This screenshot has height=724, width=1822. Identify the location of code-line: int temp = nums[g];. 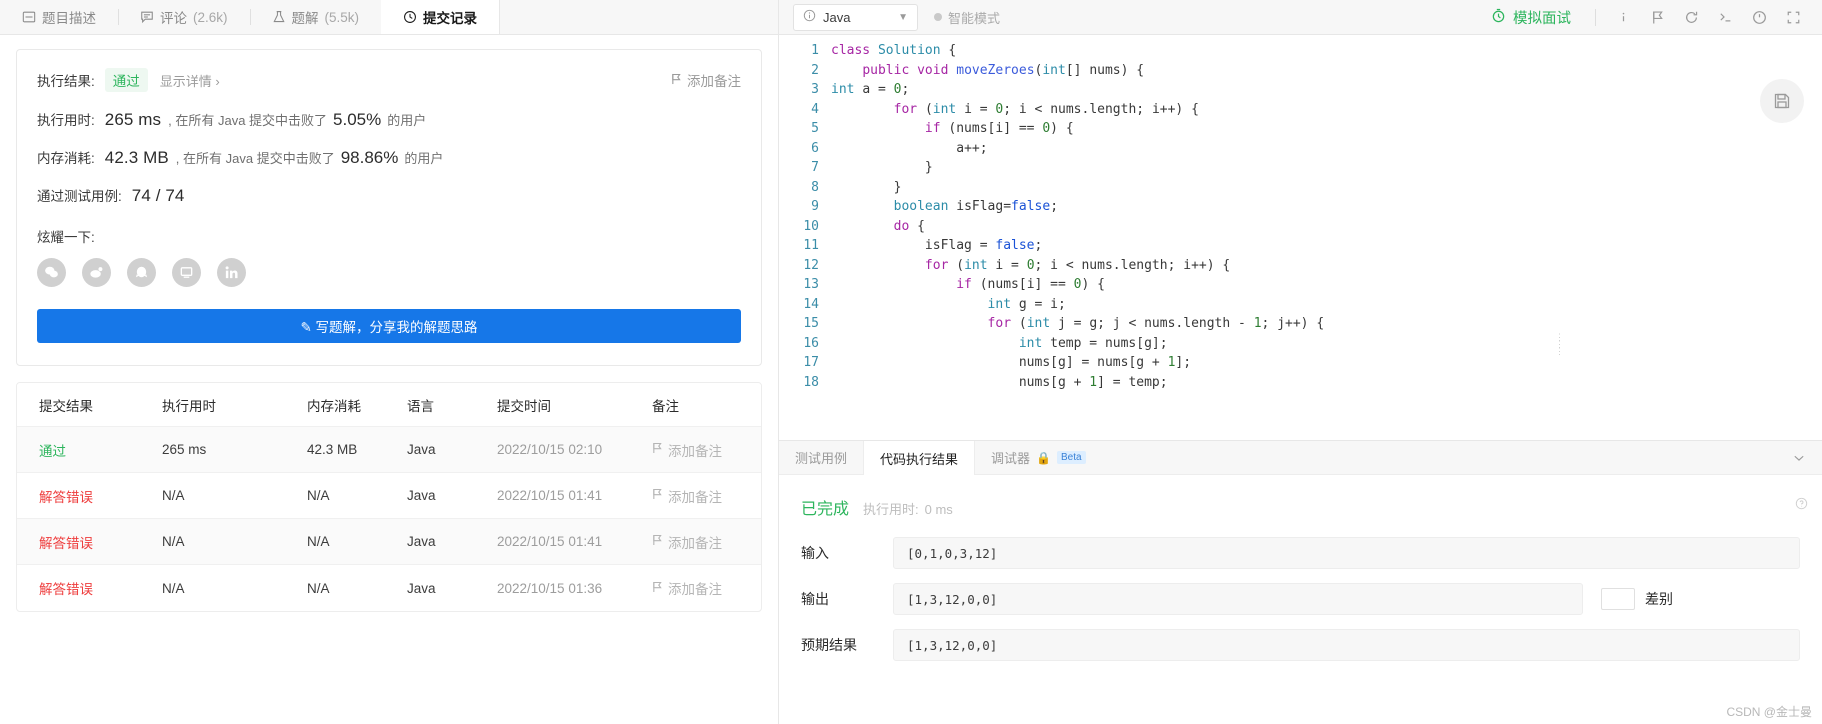
(1093, 343).